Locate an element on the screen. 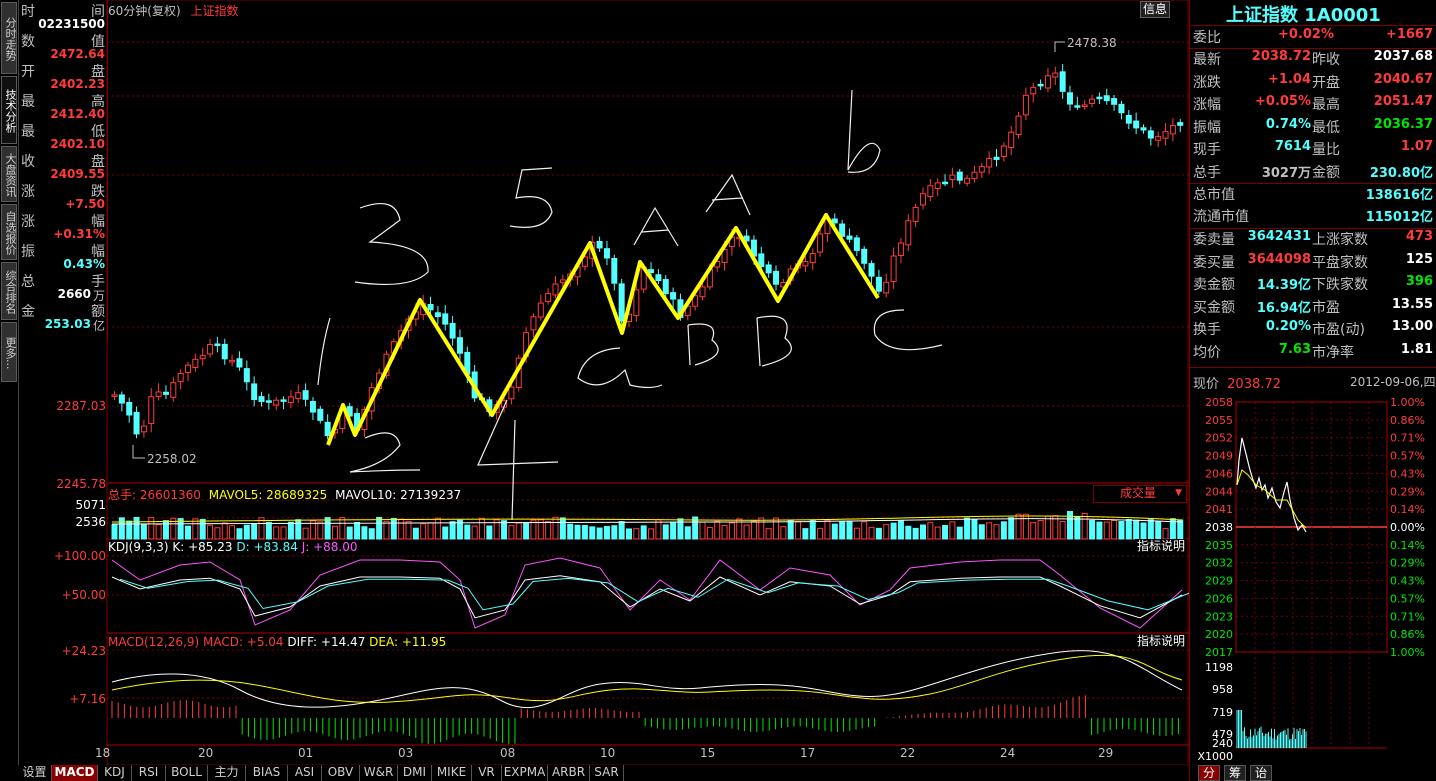 The height and width of the screenshot is (781, 1436). mini-price-tick: 2055 is located at coordinates (1219, 420).